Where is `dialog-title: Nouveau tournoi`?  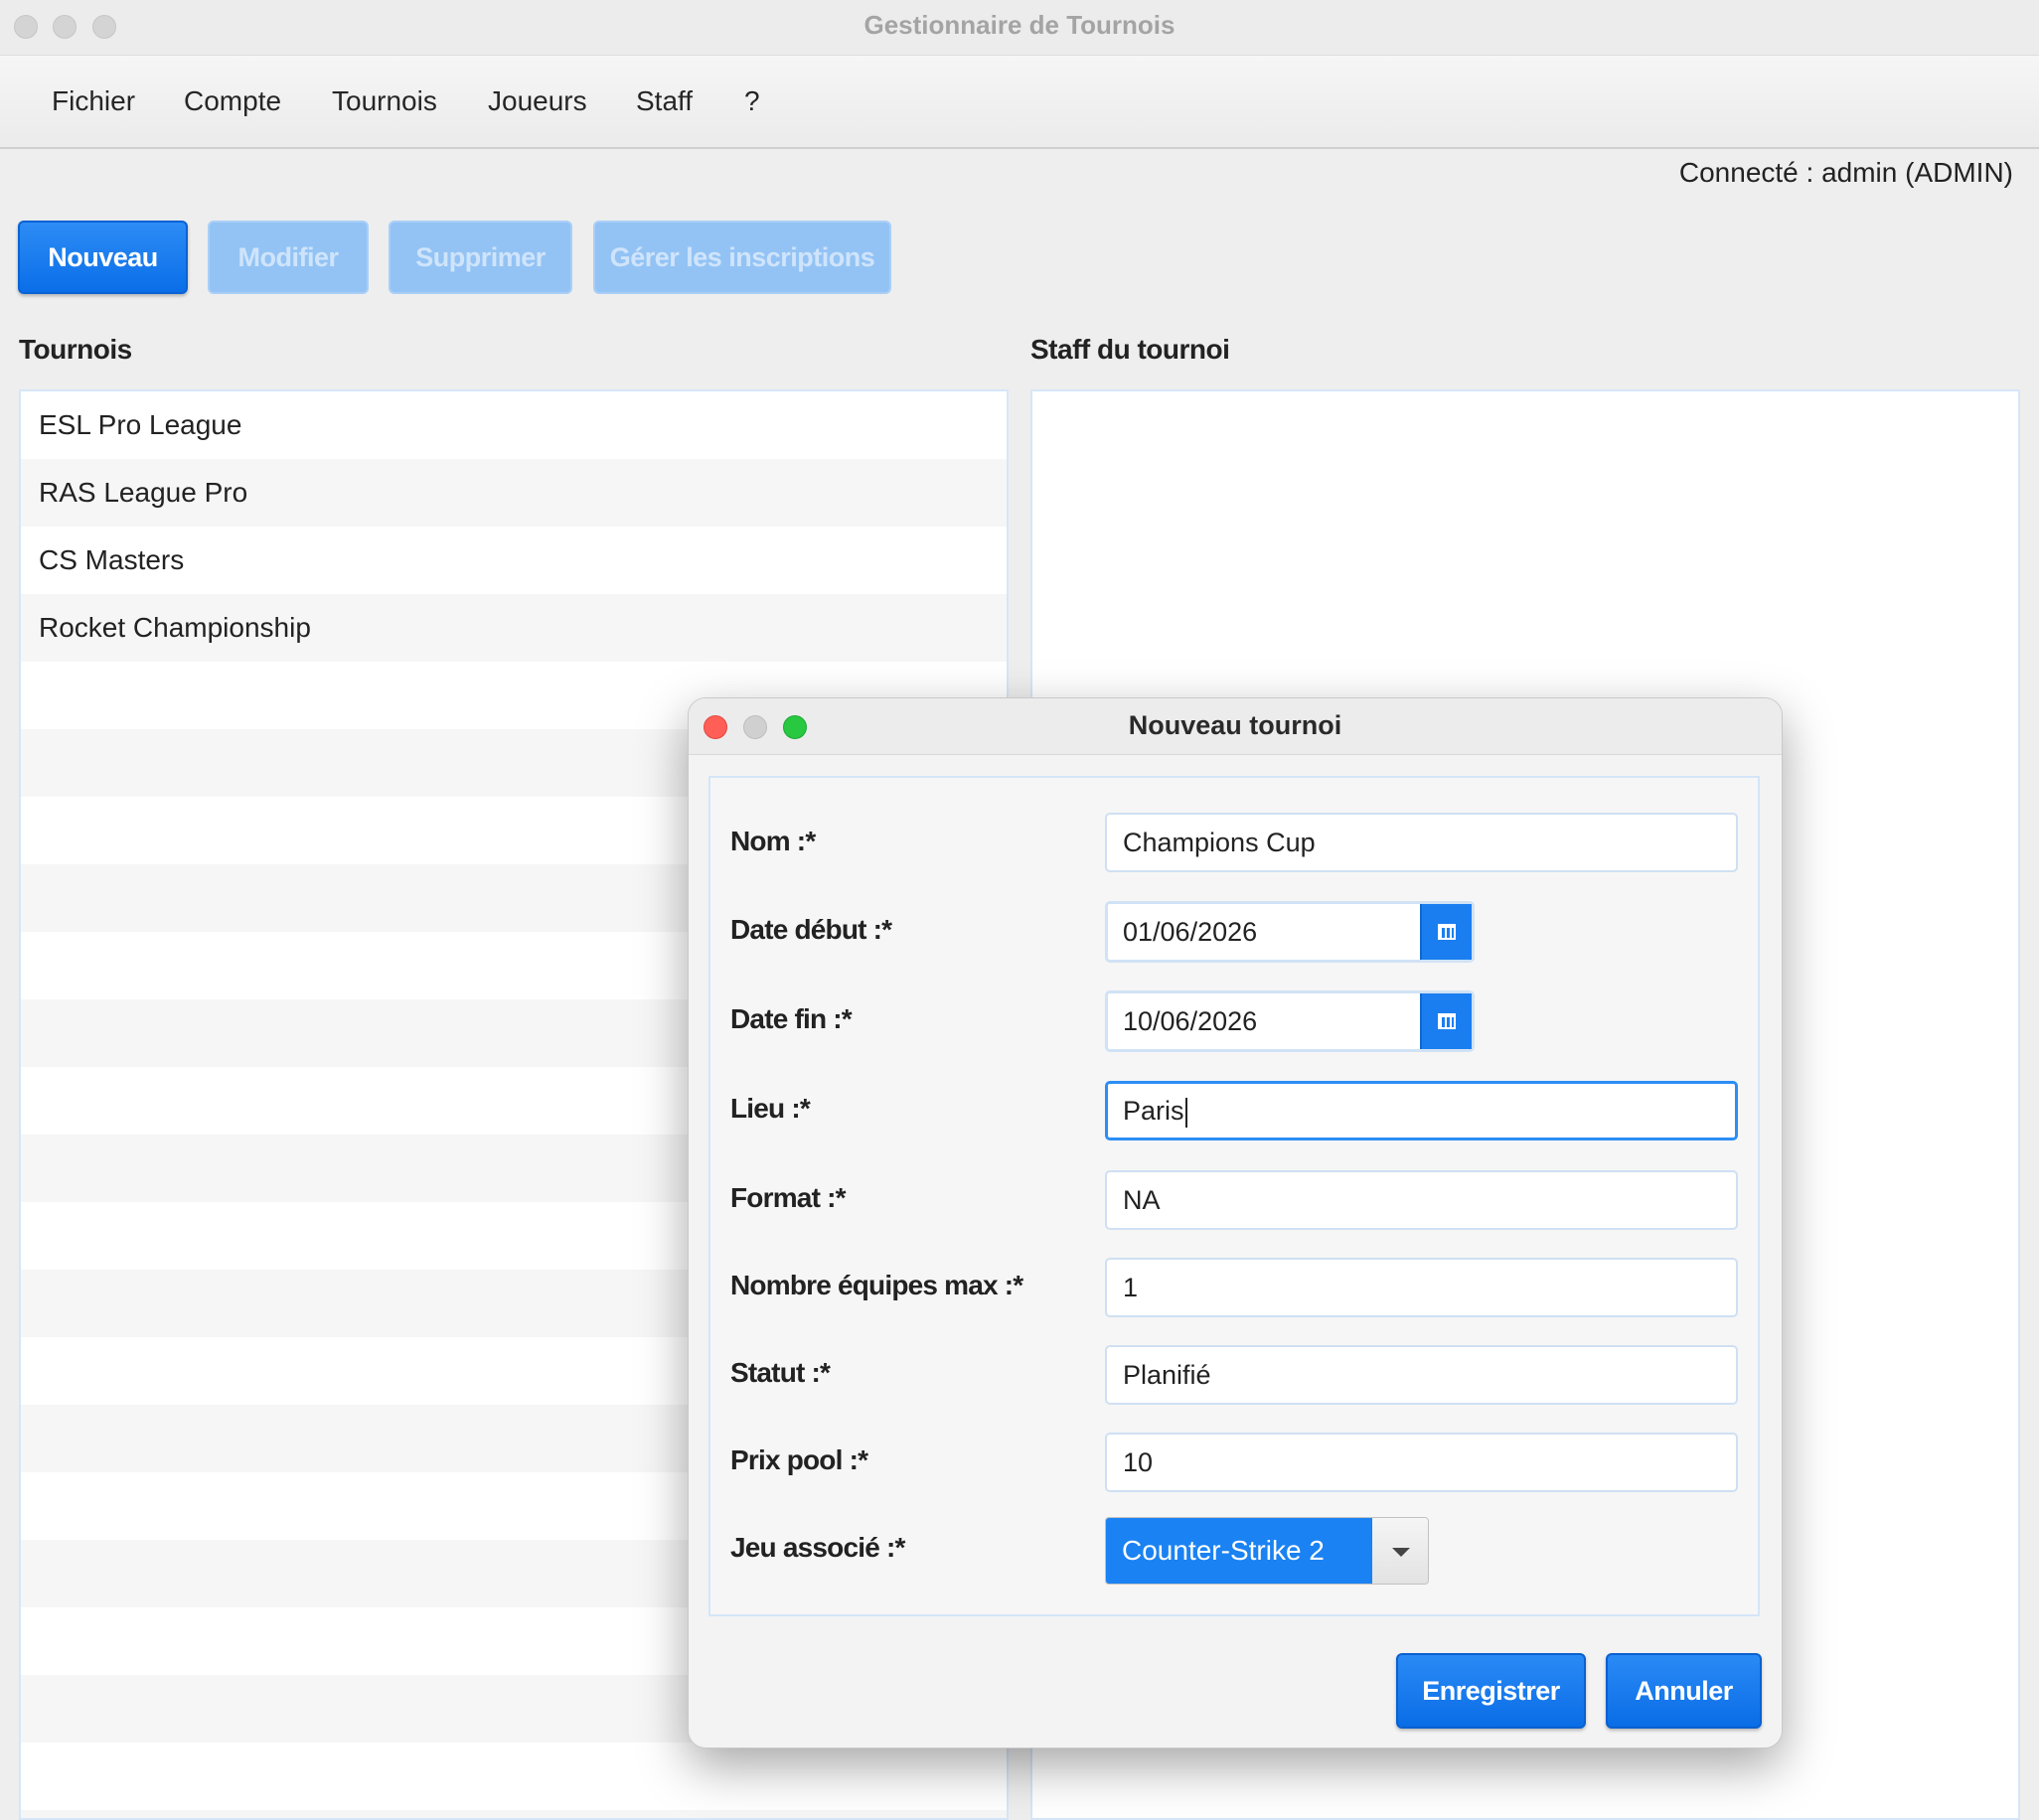 dialog-title: Nouveau tournoi is located at coordinates (1235, 725).